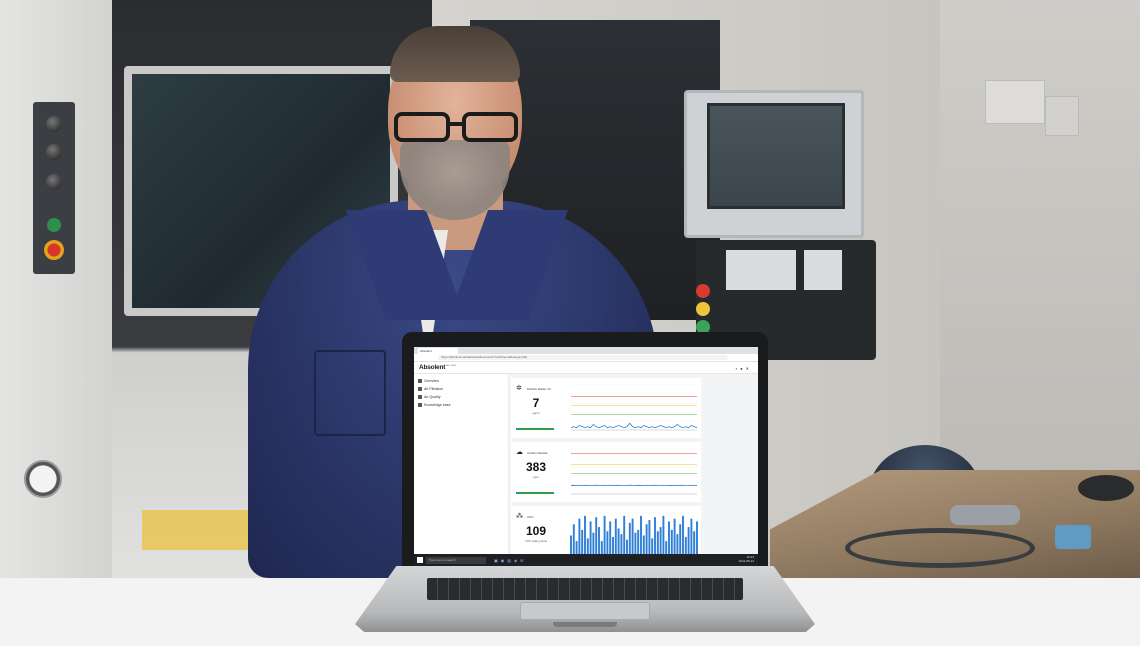 This screenshot has height=646, width=1140. I want to click on cloud-icon, so click(420, 397).